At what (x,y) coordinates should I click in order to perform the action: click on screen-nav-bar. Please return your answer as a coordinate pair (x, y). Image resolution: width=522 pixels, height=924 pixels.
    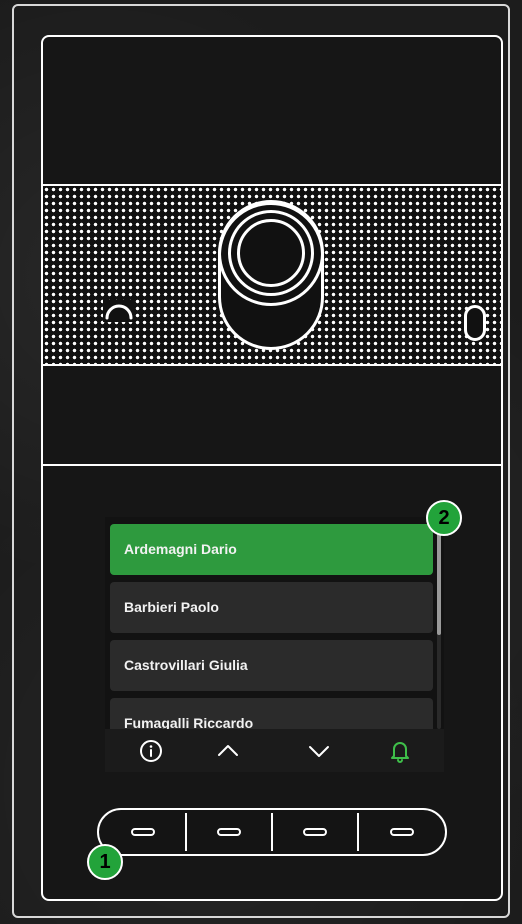
    Looking at the image, I should click on (274, 750).